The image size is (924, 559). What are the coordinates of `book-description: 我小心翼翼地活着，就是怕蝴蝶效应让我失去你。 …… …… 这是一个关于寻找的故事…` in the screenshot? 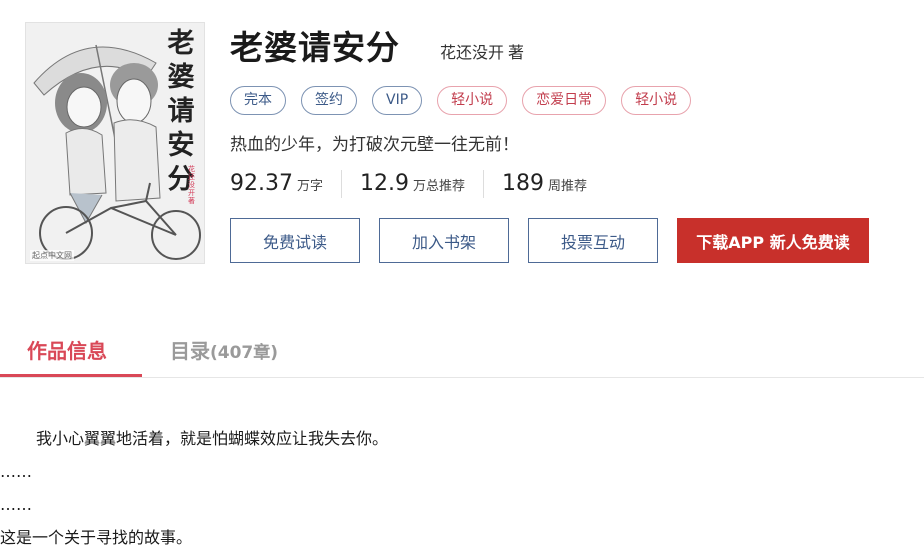 It's located at (194, 492).